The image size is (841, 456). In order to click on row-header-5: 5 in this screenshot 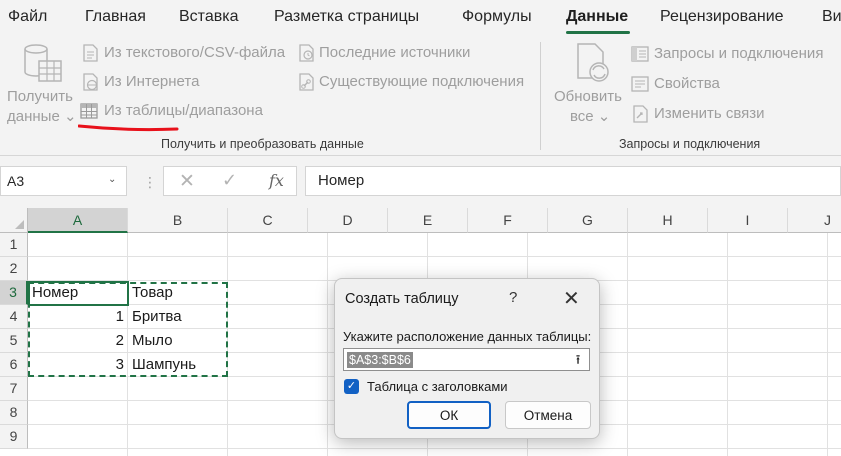, I will do `click(14, 341)`.